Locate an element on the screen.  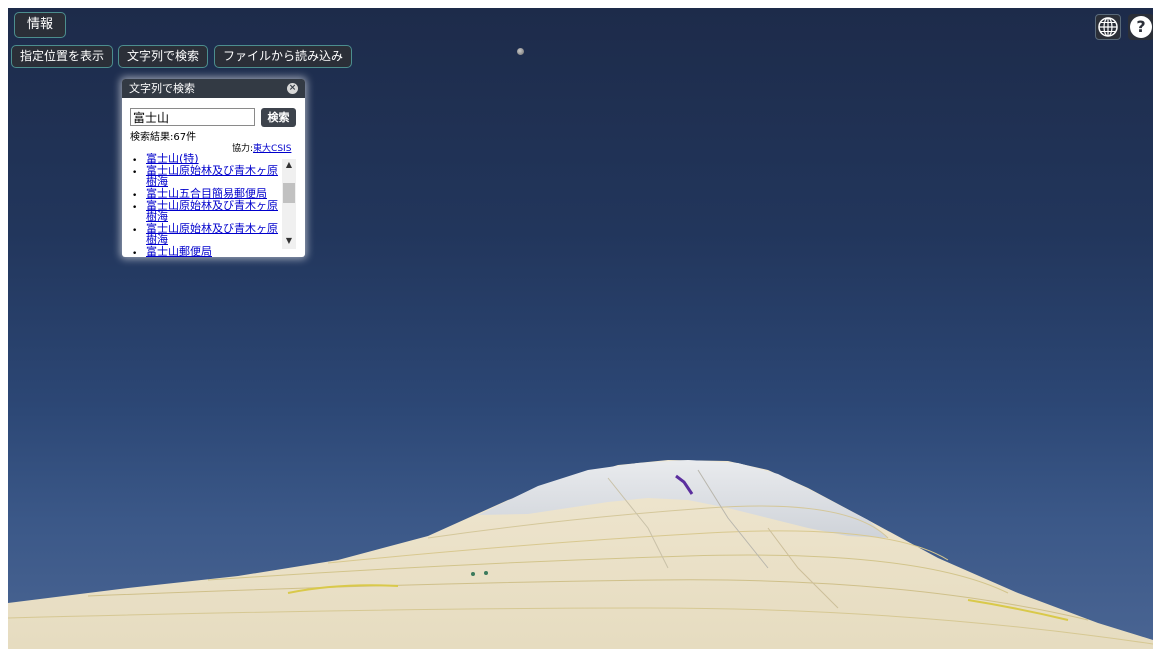
scroll-down-icon: ▼ is located at coordinates (289, 241).